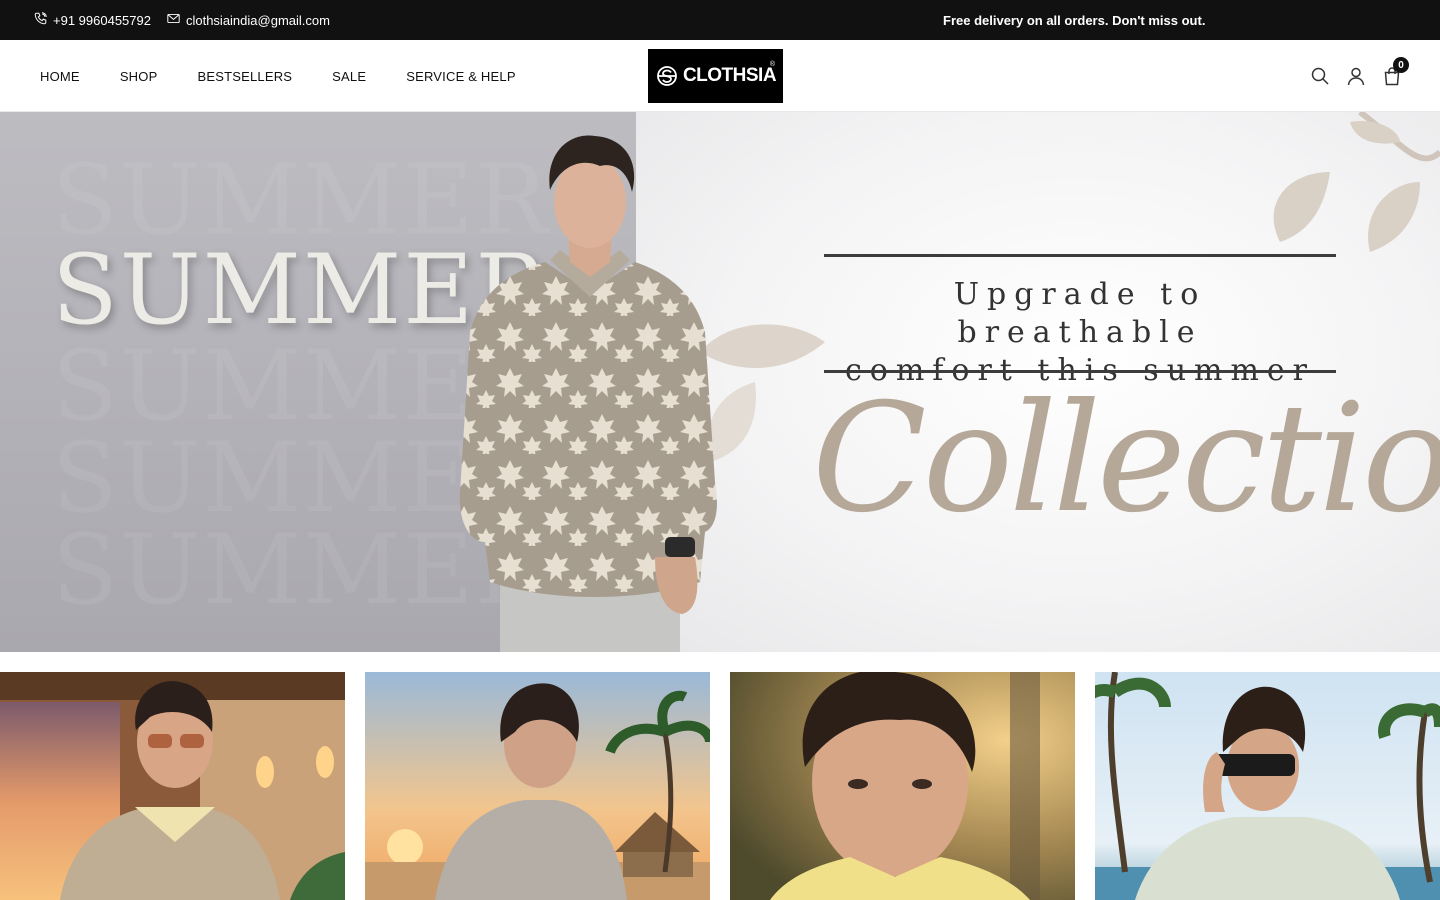 This screenshot has height=900, width=1440. I want to click on registered-mark: ®, so click(772, 64).